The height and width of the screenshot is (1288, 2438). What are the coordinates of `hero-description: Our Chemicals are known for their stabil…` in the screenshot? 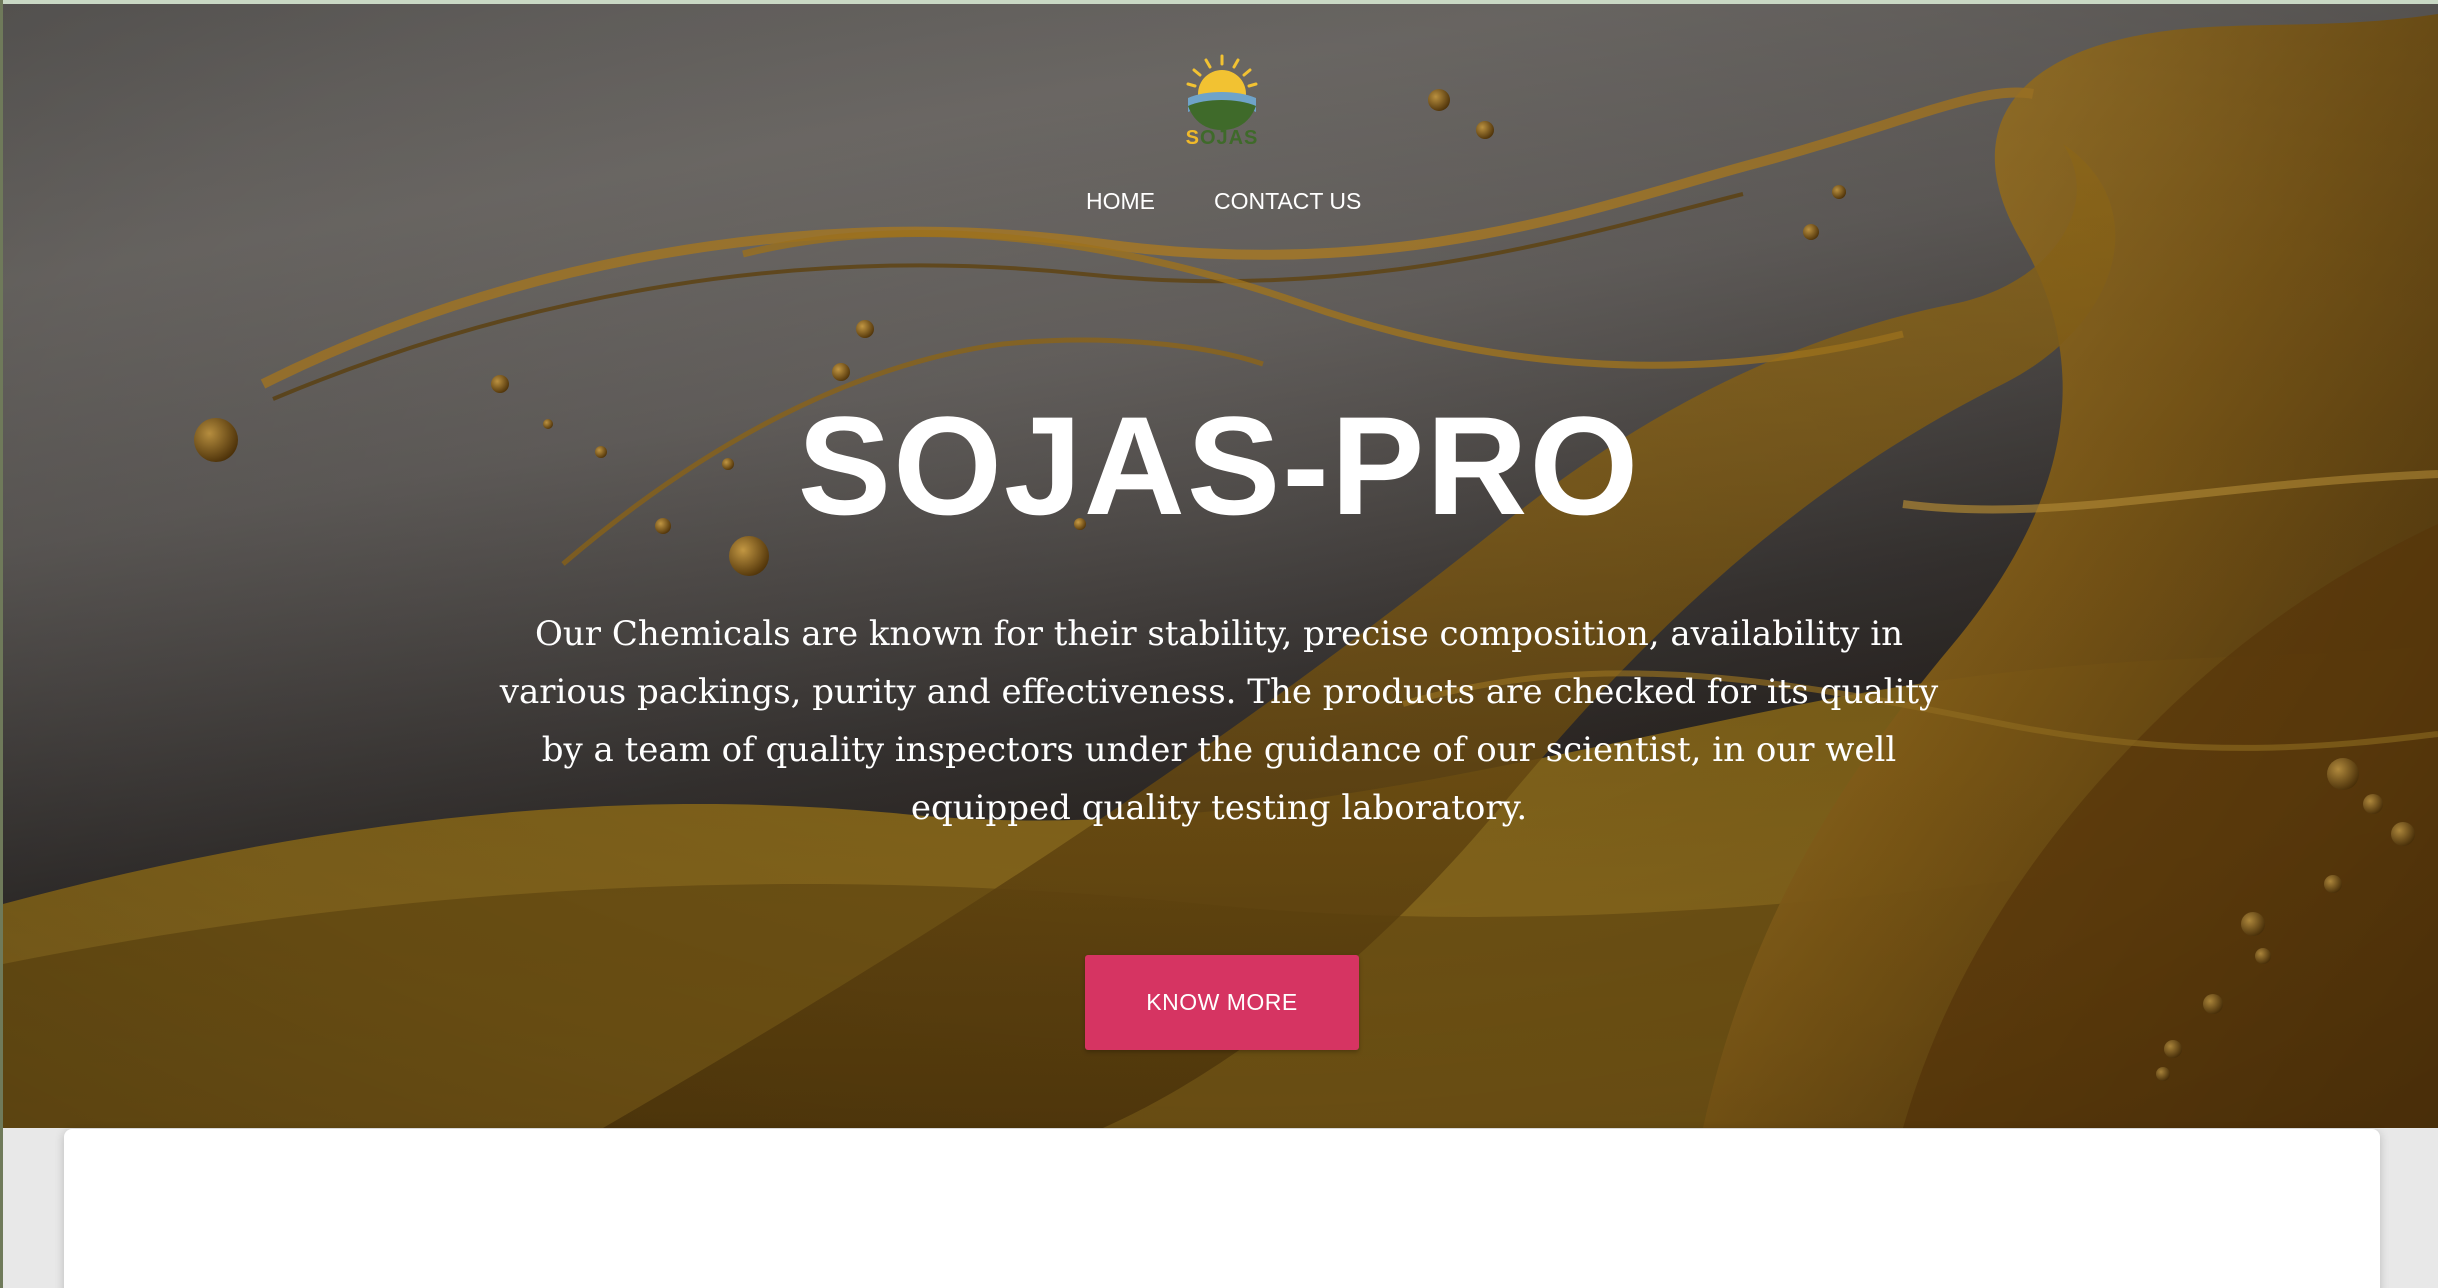 It's located at (1219, 721).